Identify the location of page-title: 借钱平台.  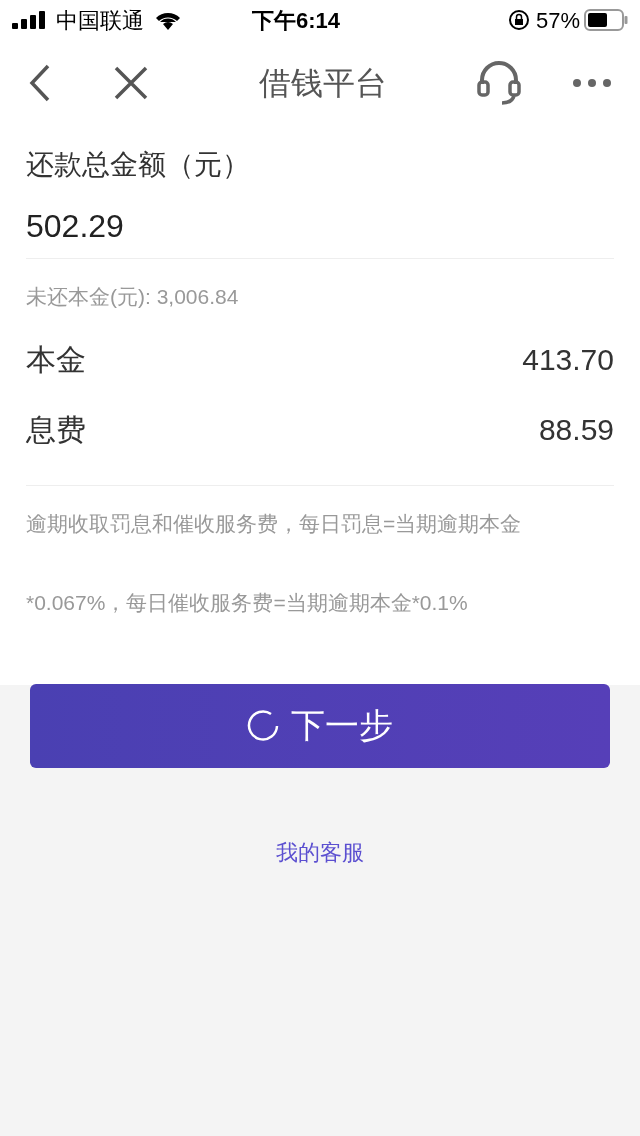
(323, 83).